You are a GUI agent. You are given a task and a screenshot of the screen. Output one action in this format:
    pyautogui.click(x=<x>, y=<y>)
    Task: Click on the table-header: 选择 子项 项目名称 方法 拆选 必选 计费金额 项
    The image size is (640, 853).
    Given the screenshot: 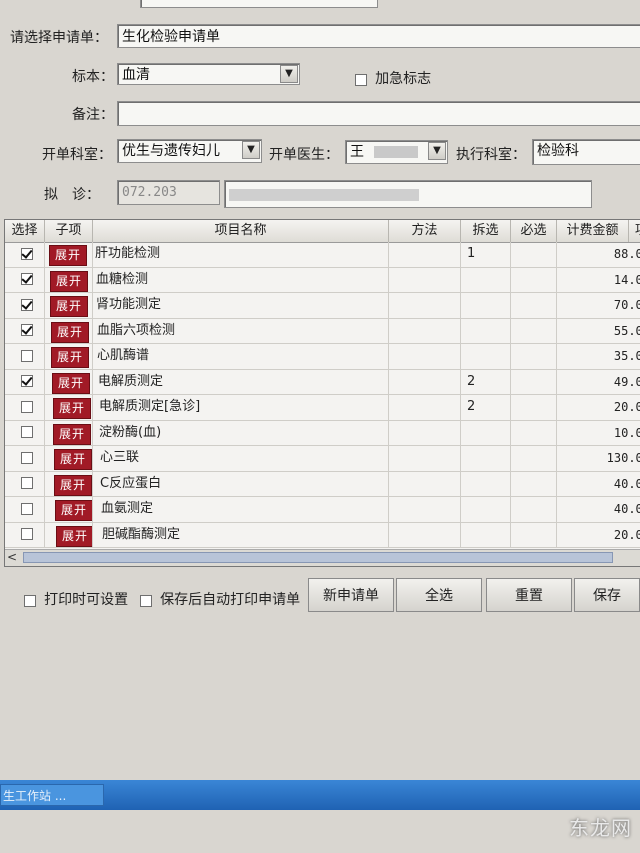 What is the action you would take?
    pyautogui.click(x=322, y=231)
    